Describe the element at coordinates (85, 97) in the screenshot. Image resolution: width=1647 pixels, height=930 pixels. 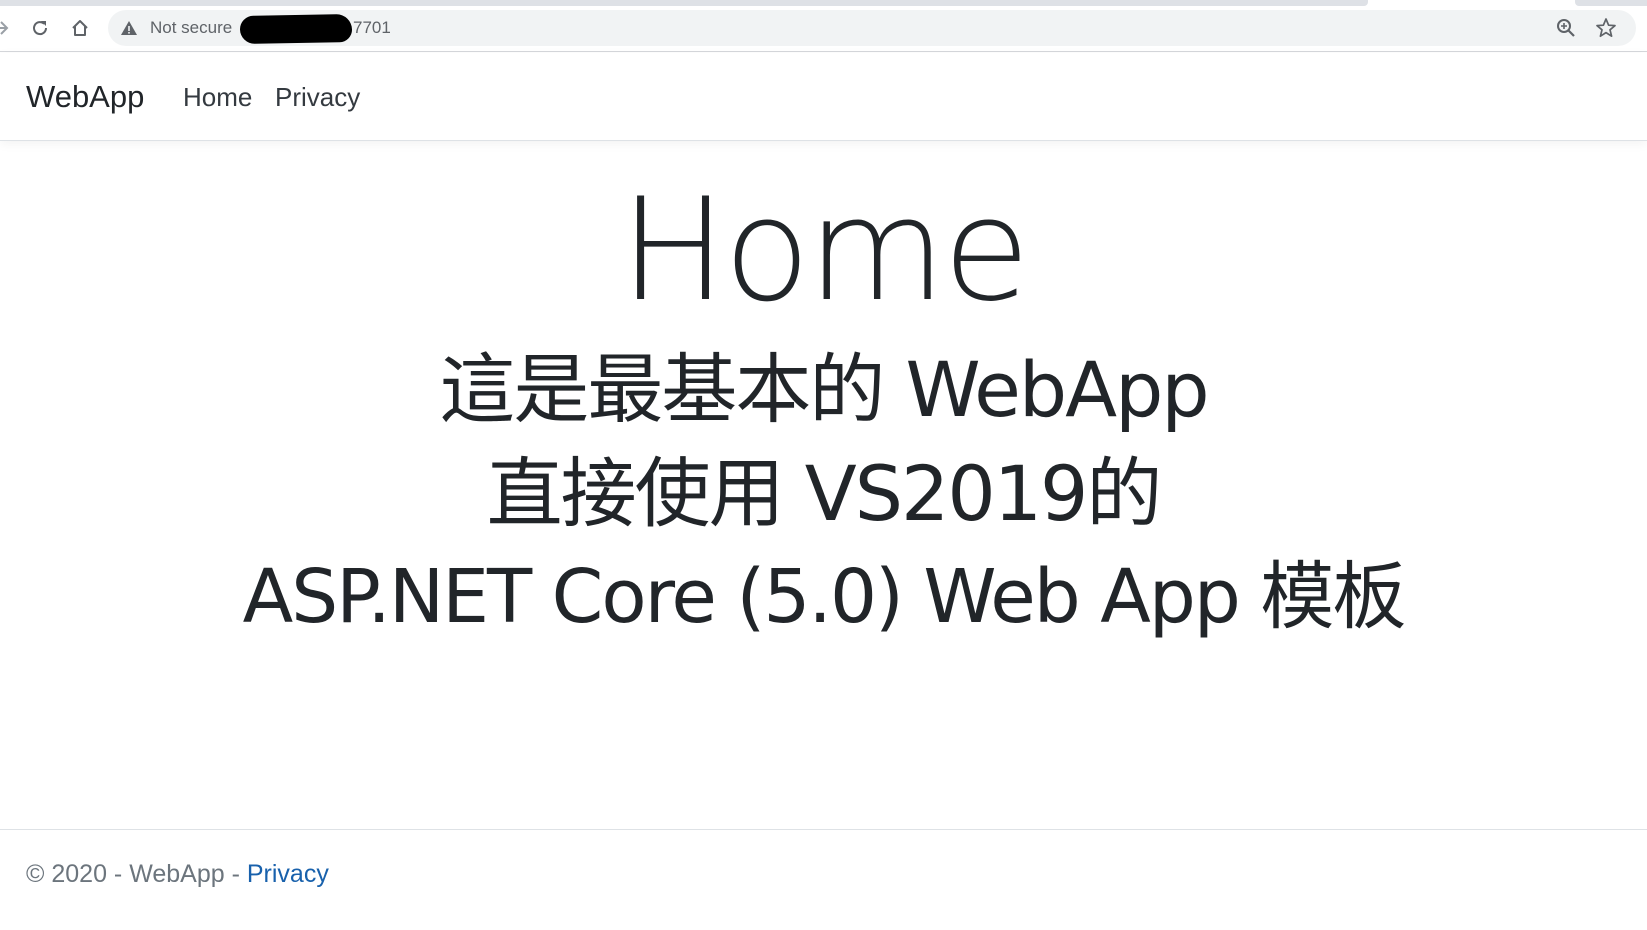
I see `brand-link: WebApp` at that location.